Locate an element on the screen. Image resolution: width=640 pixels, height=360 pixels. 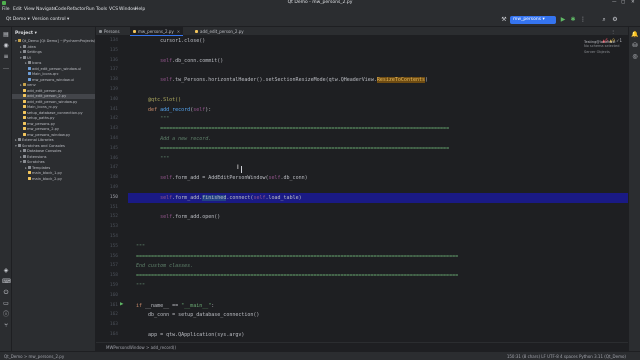
tab-actions-icon: ⋮ is located at coordinates (613, 31).